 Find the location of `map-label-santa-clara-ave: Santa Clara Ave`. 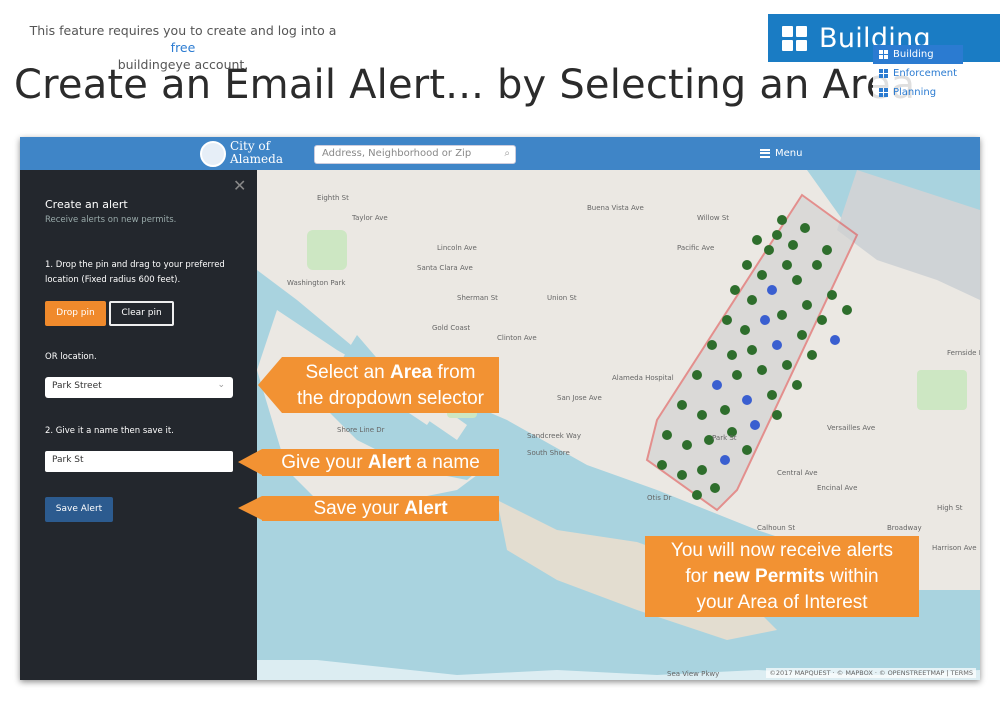

map-label-santa-clara-ave: Santa Clara Ave is located at coordinates (445, 268).